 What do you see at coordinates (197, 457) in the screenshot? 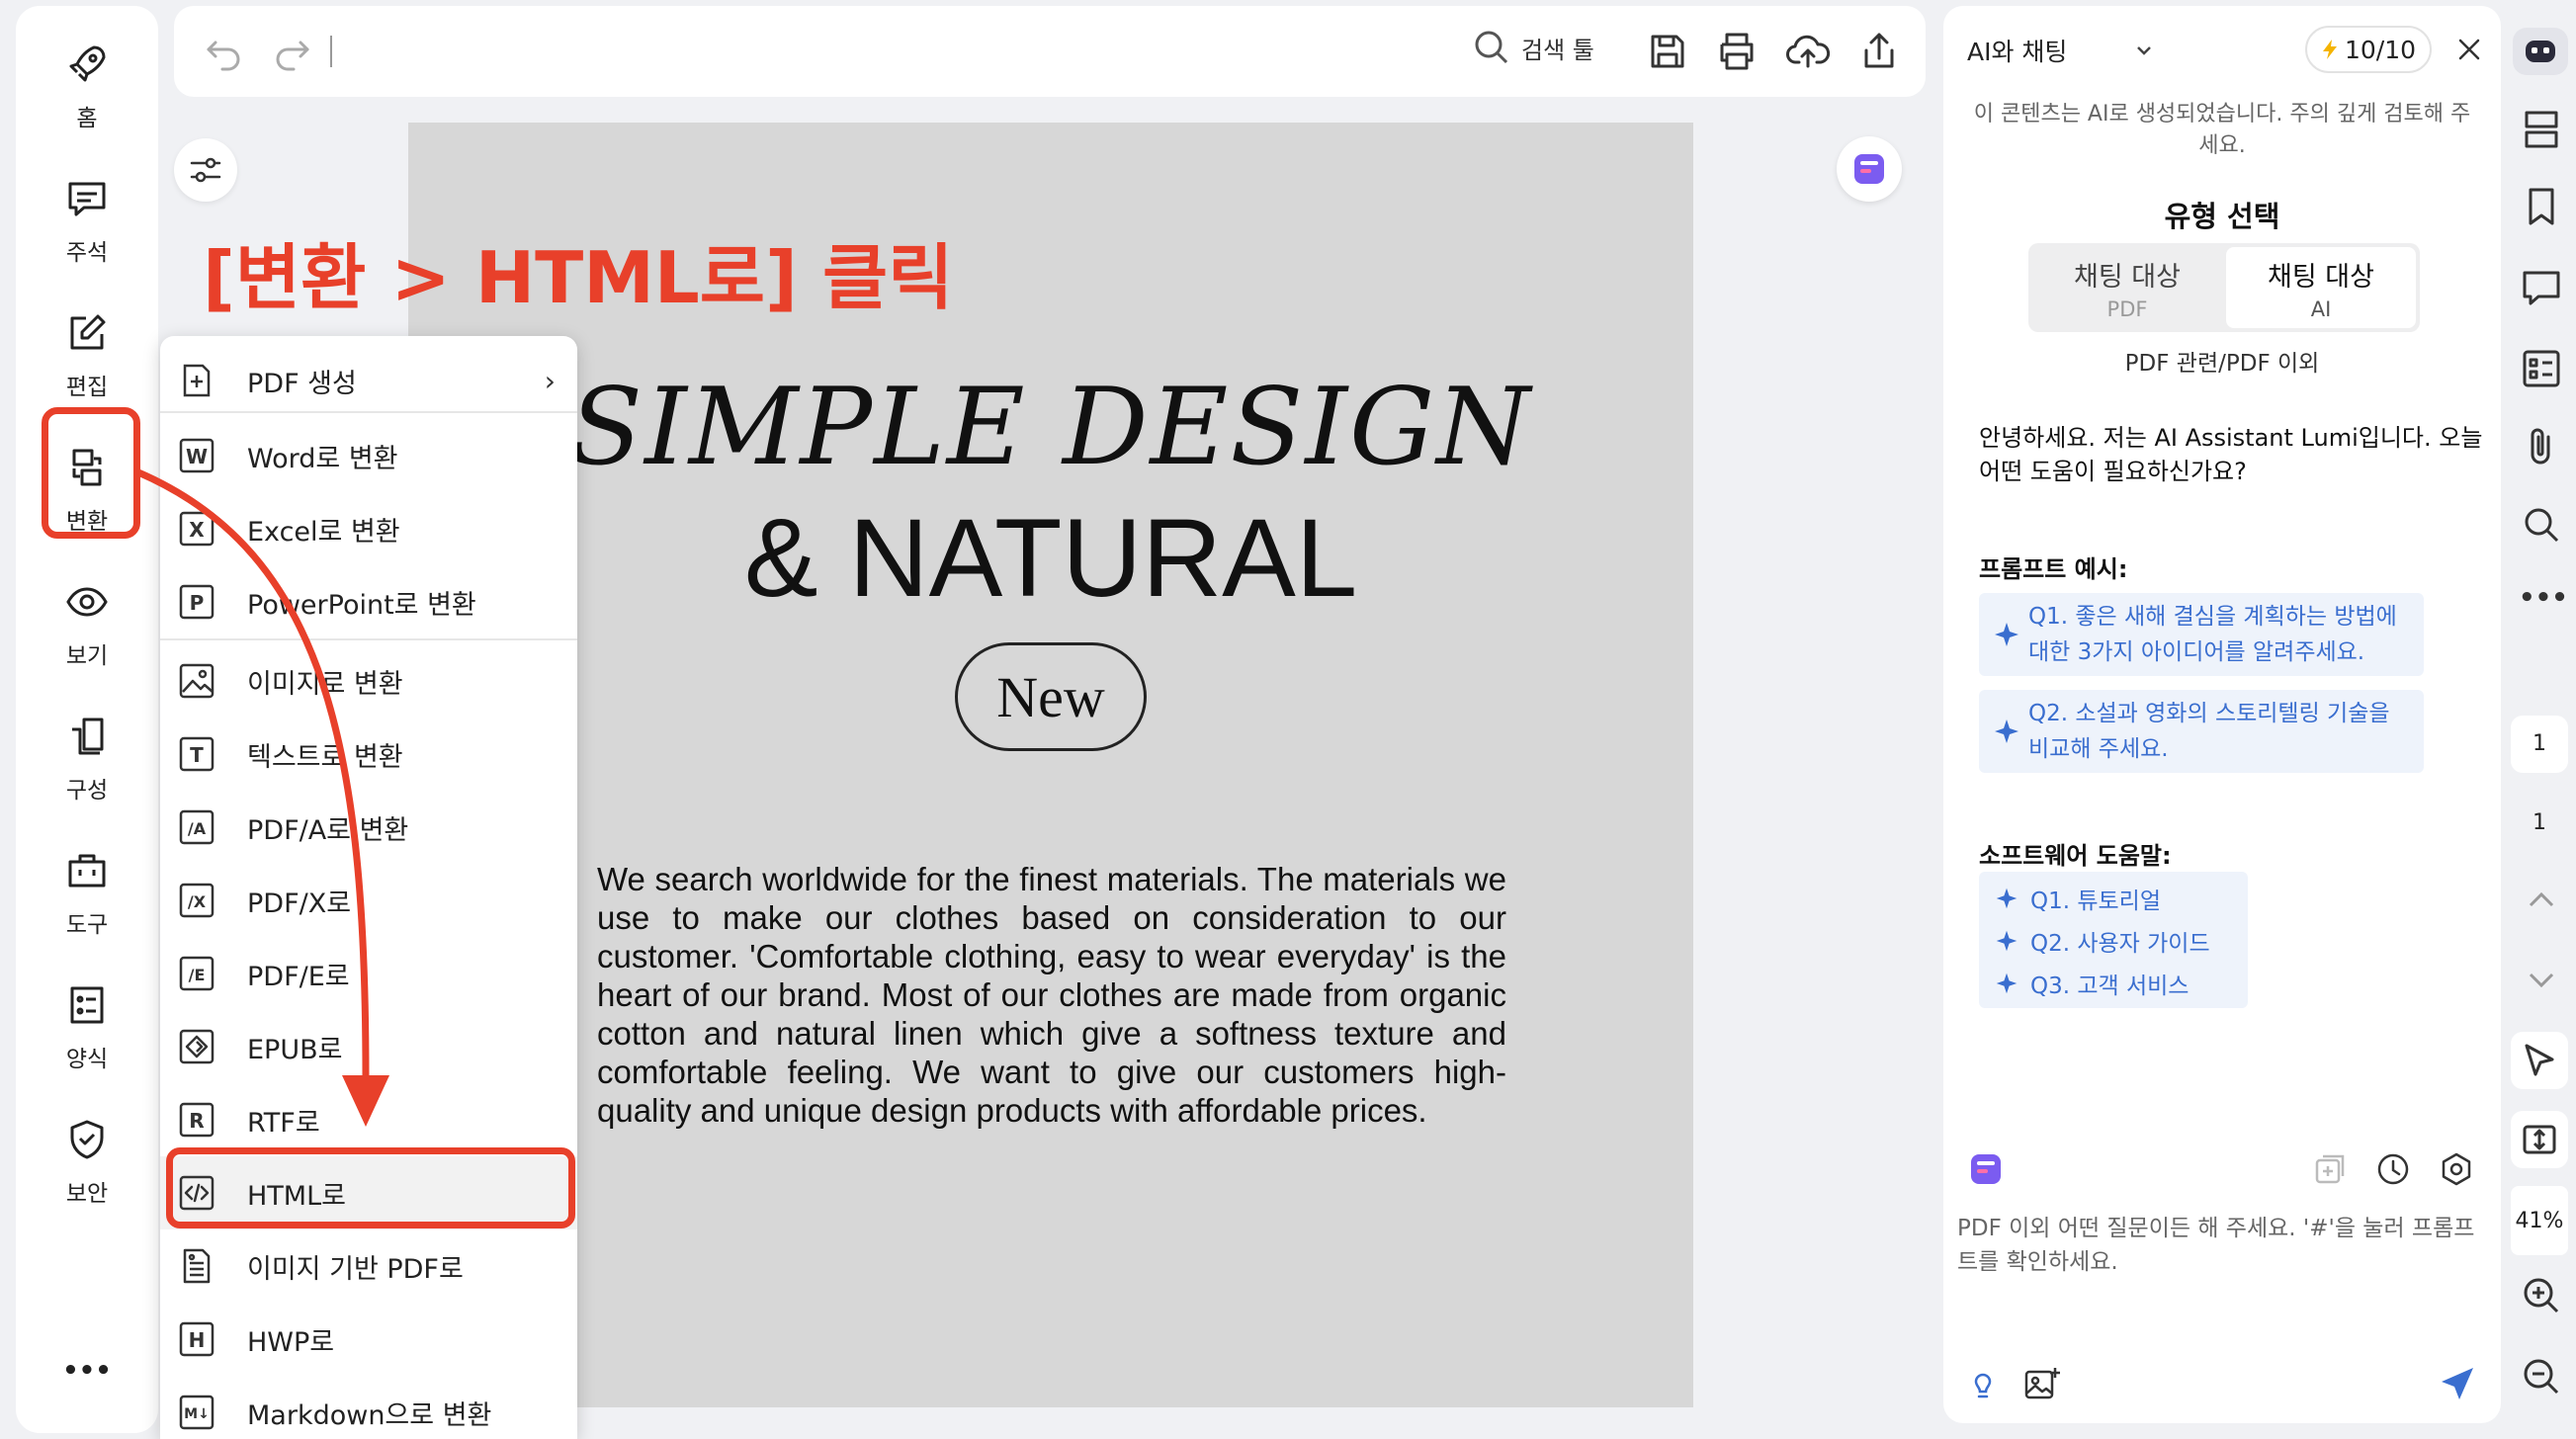
I see `svg-text: W` at bounding box center [197, 457].